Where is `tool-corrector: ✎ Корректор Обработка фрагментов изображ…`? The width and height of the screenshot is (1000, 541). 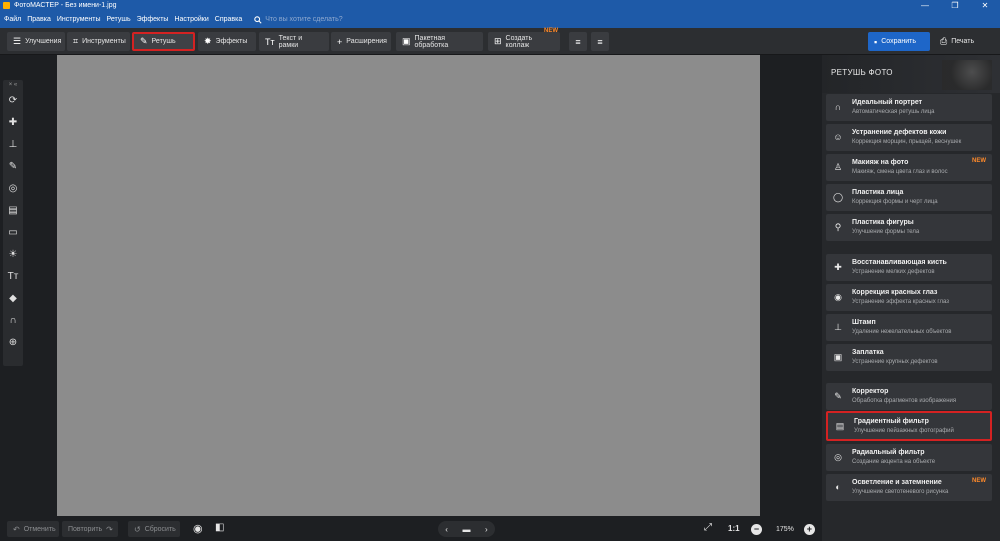
tool-corrector: ✎ Корректор Обработка фрагментов изображ… is located at coordinates (909, 396).